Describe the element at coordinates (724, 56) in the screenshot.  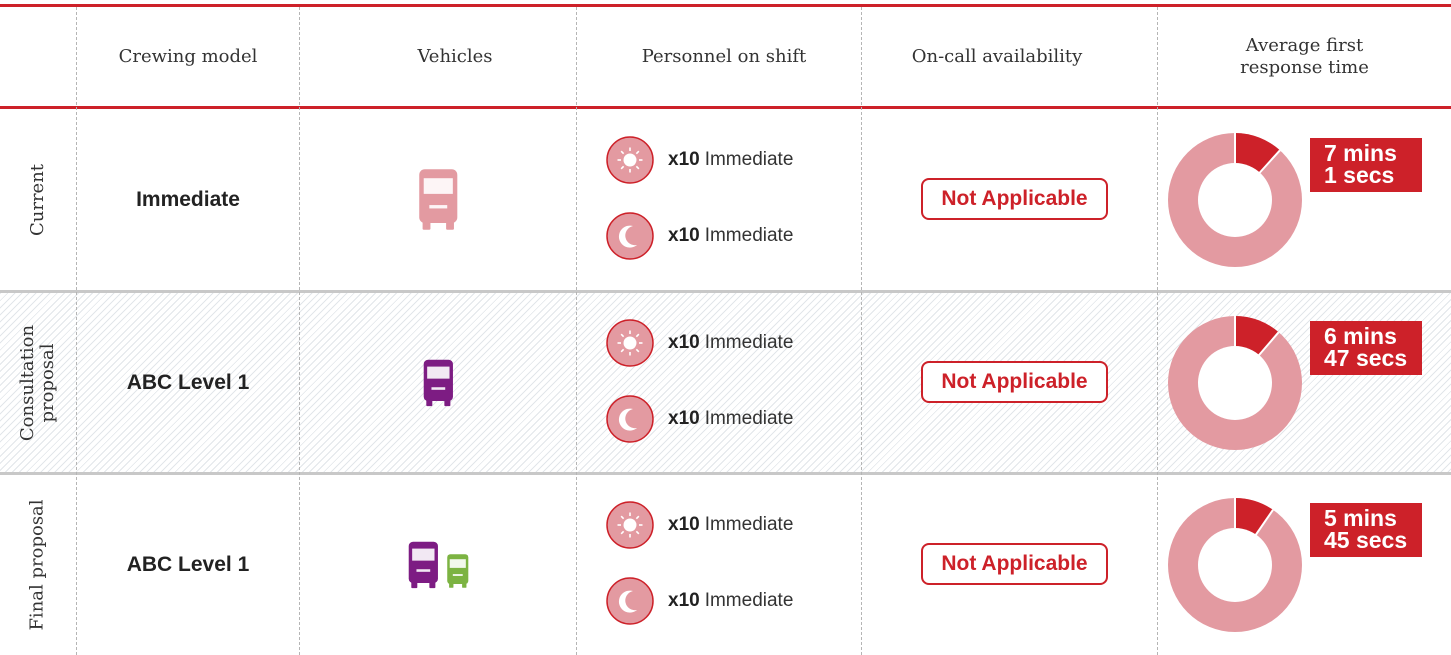
I see `header-personnel: Personnel on shift` at that location.